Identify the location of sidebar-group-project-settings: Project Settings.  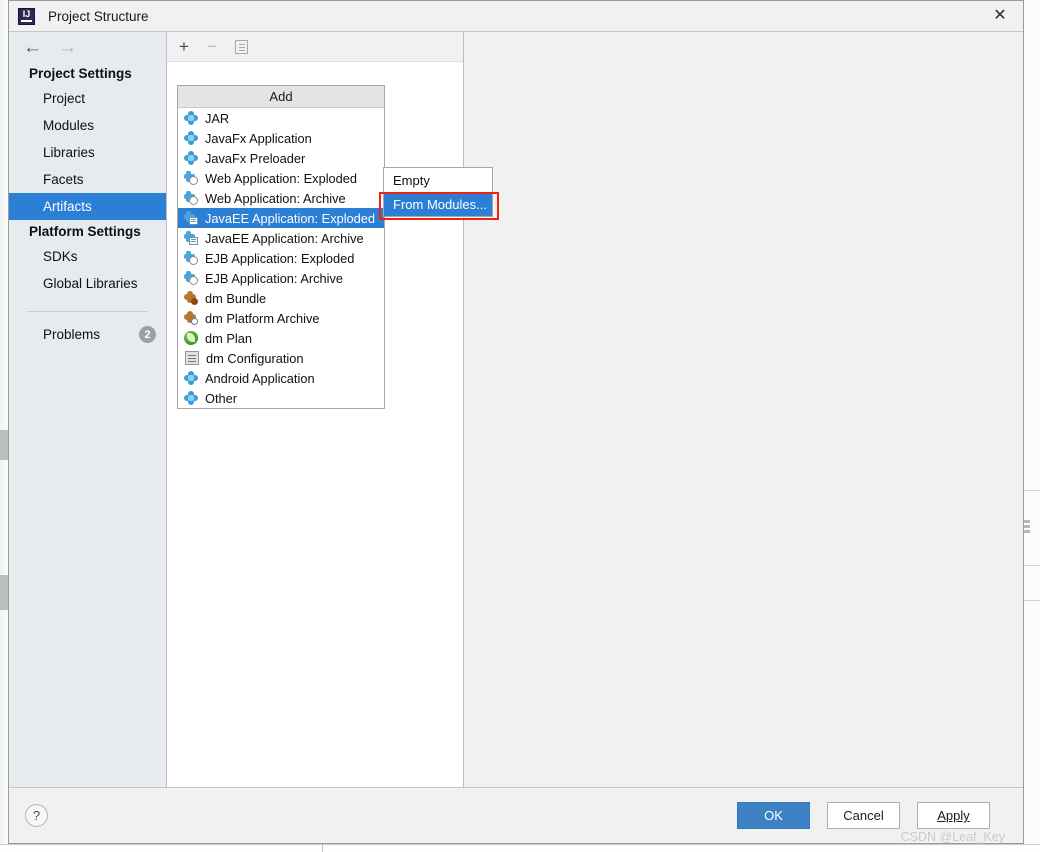
(80, 73).